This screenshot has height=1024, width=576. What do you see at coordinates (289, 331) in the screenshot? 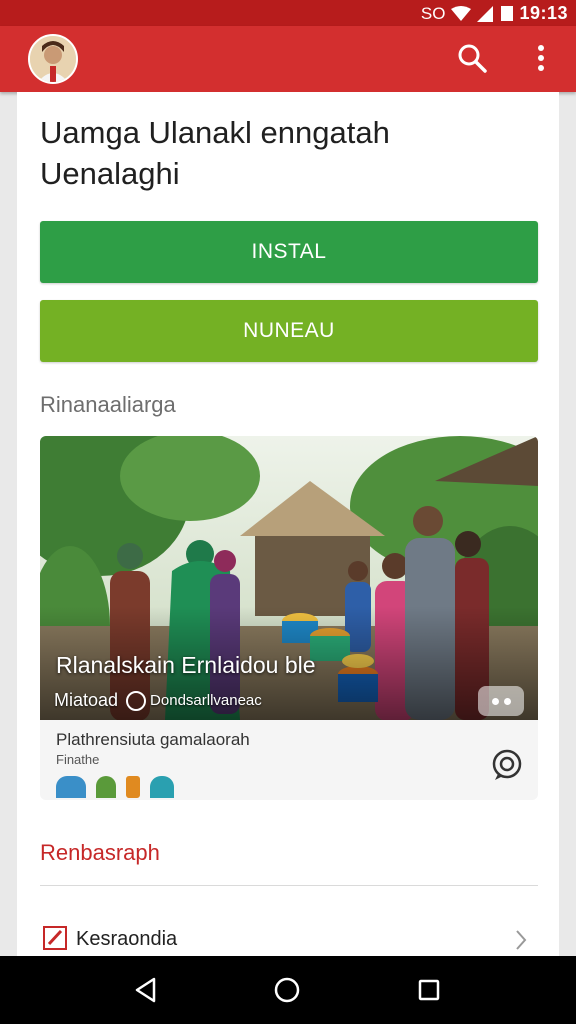
I see `secondary-button: NUNEAU` at bounding box center [289, 331].